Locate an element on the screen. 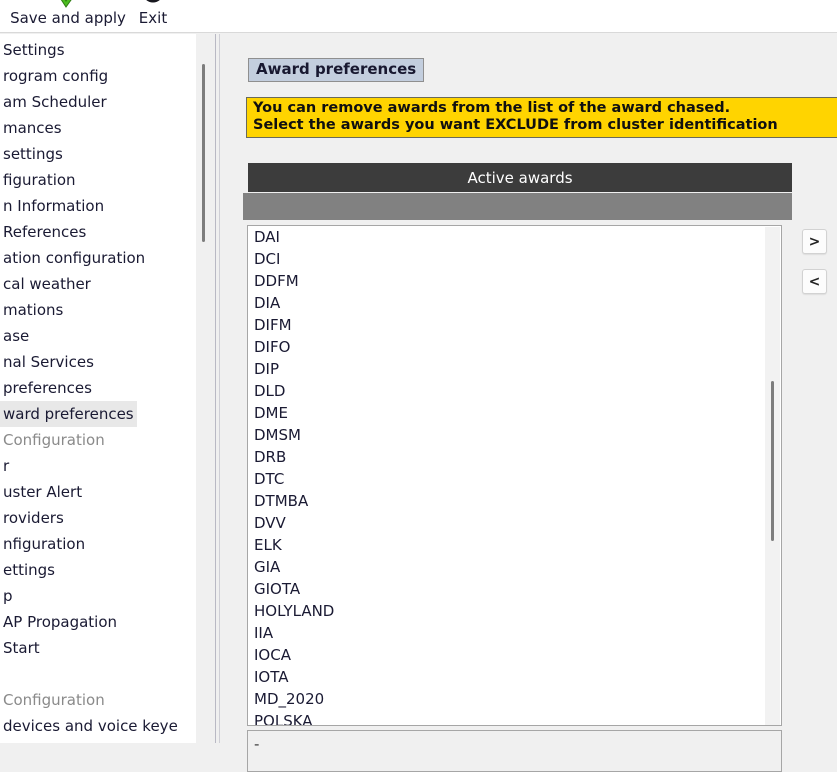  list-item: DIFO is located at coordinates (514, 347).